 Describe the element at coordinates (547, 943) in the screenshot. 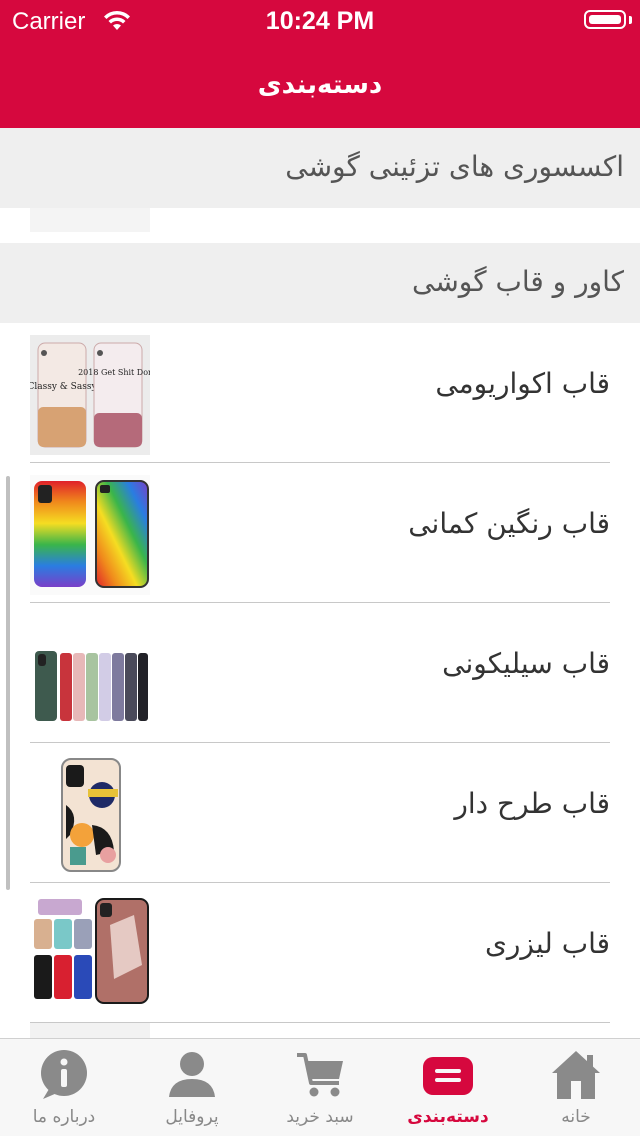

I see `row-label: قاب لیزری` at that location.